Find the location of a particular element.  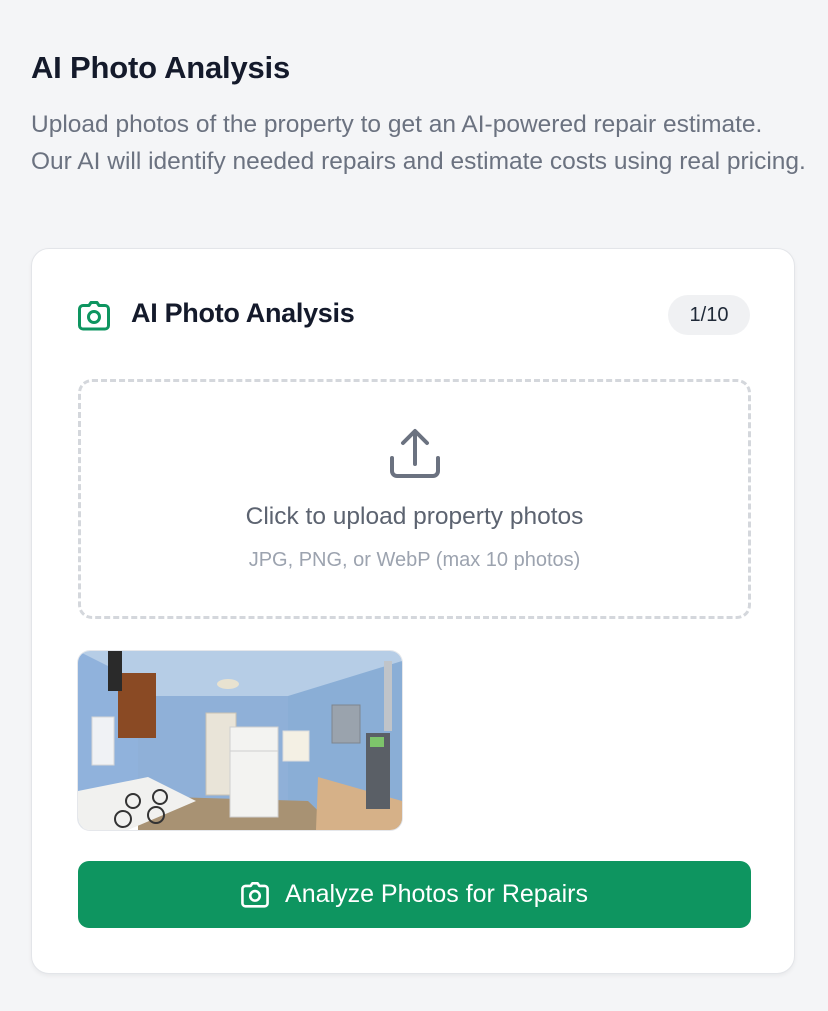

analyze-photos-button: Analyze Photos for Repairs is located at coordinates (414, 894).